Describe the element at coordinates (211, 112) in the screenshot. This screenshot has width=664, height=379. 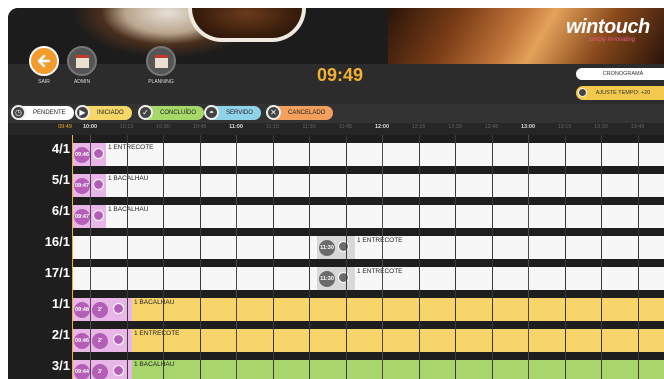
I see `status-icon: ◓` at that location.